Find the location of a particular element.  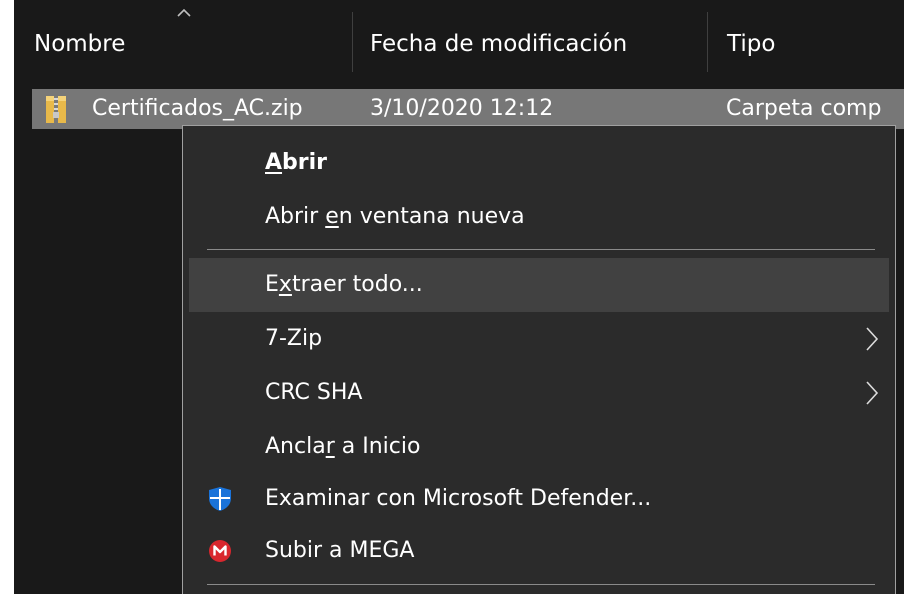

menu-item-subir-a-mega: Subir a MEGA is located at coordinates (539, 551).